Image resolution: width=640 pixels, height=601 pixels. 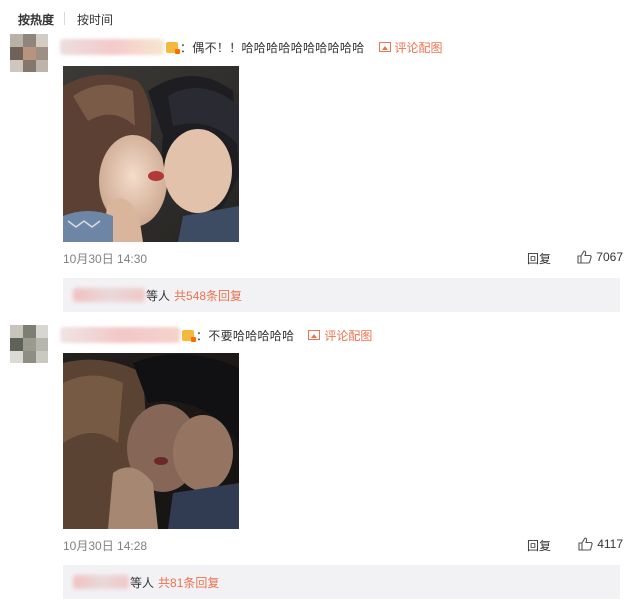 I want to click on like-button: 7067, so click(x=600, y=257).